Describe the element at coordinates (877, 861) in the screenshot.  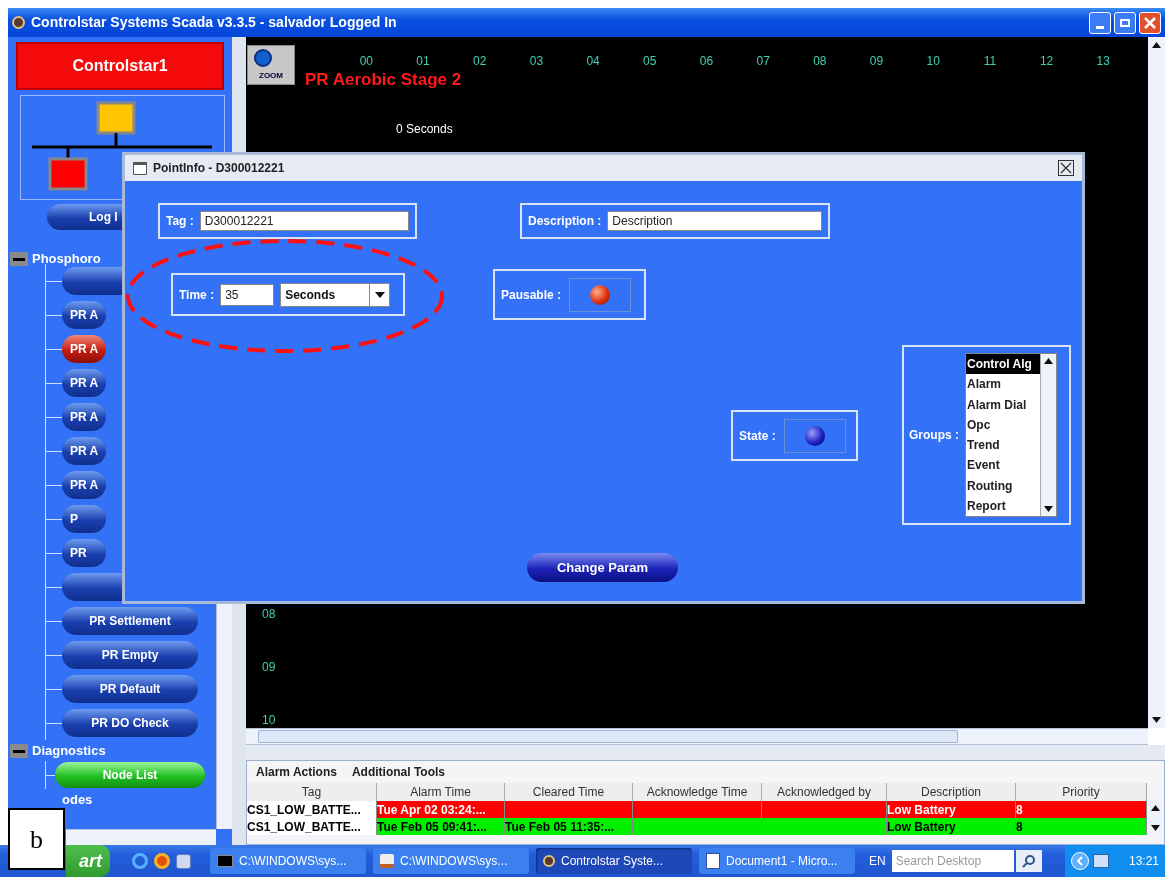
I see `language-indicator: EN` at that location.